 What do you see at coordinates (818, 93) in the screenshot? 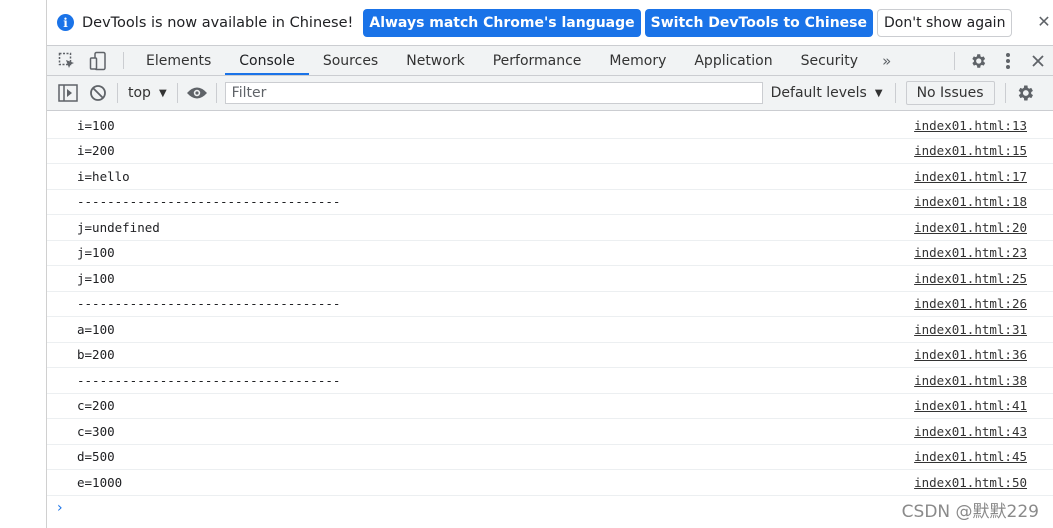
I see `log-levels-value: Default levels` at bounding box center [818, 93].